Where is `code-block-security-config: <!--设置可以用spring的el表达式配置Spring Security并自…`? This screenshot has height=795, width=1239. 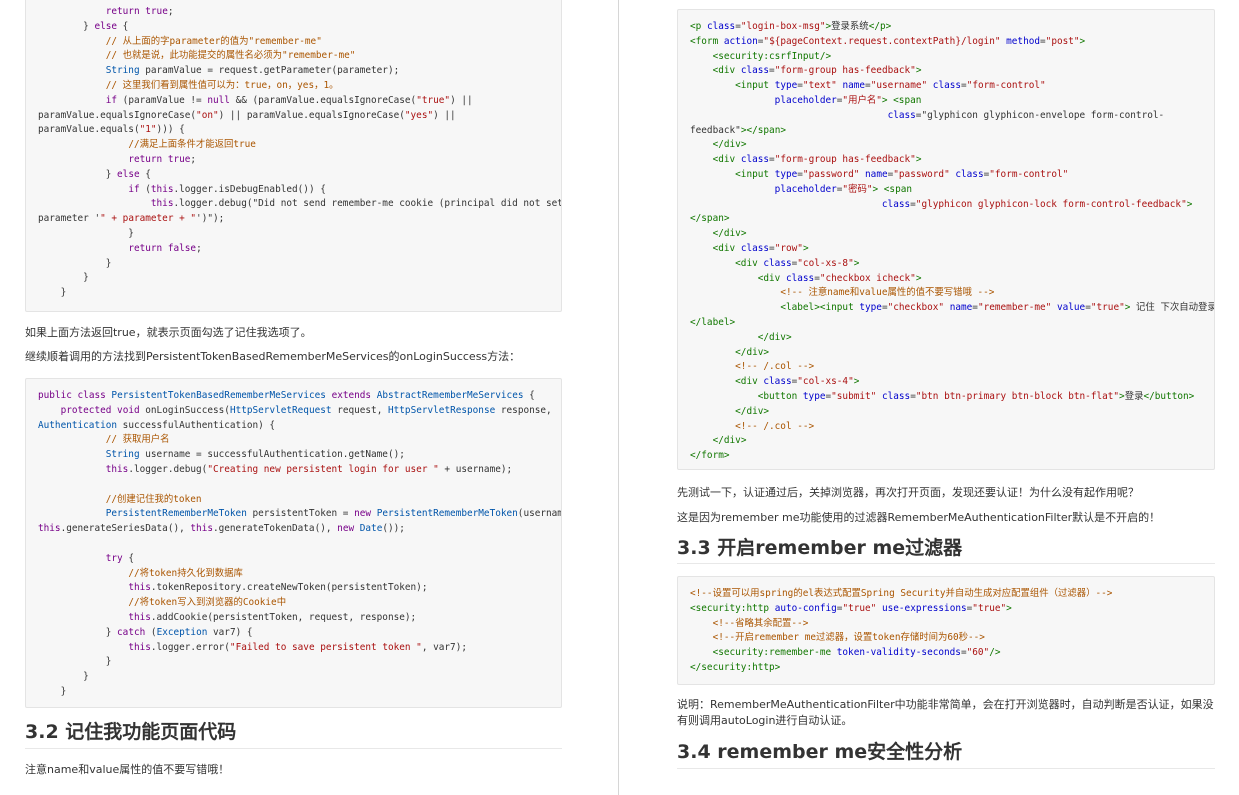 code-block-security-config: <!--设置可以用spring的el表达式配置Spring Security并自… is located at coordinates (946, 630).